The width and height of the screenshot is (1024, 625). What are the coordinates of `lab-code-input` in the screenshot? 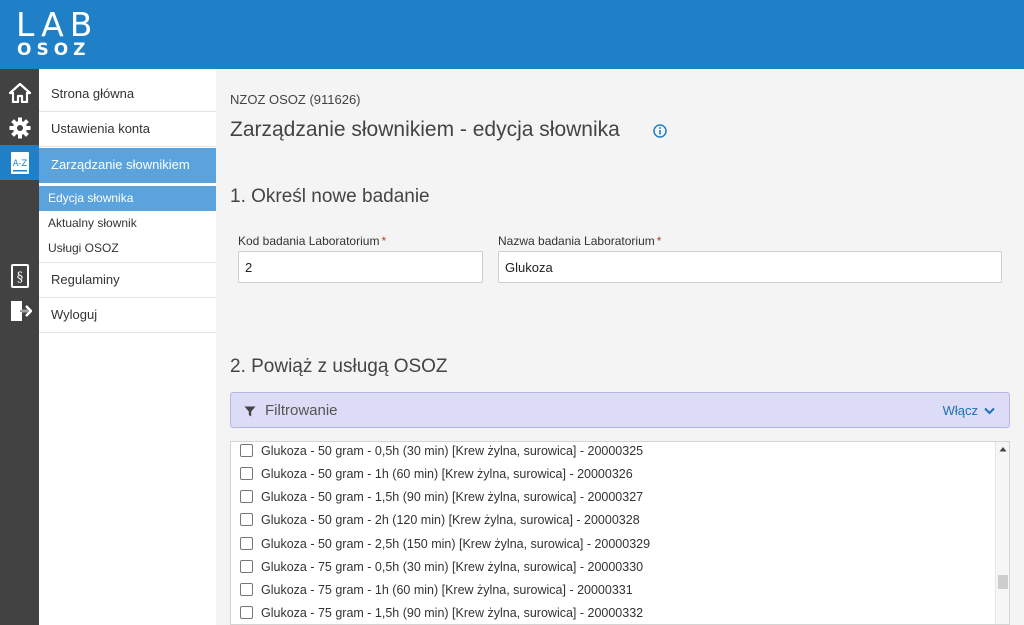 It's located at (360, 267).